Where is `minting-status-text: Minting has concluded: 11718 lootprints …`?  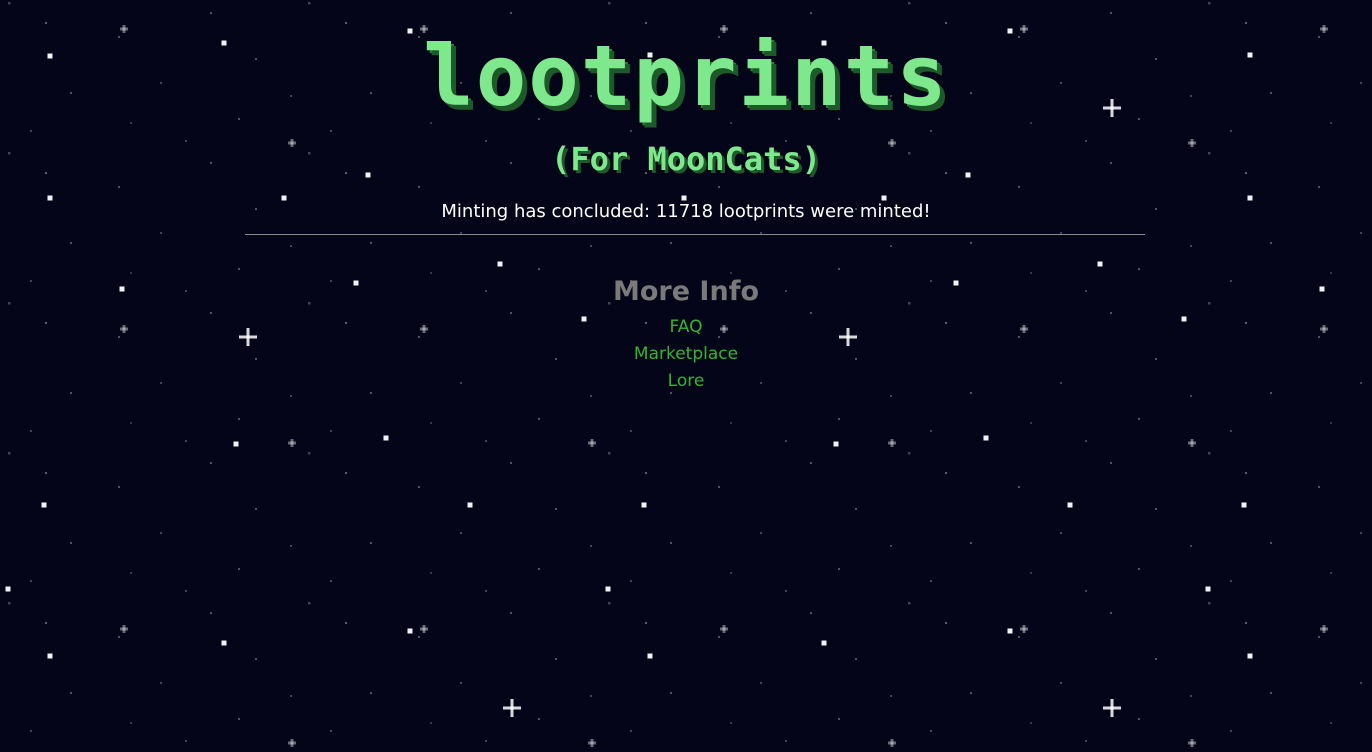
minting-status-text: Minting has concluded: 11718 lootprints … is located at coordinates (686, 211).